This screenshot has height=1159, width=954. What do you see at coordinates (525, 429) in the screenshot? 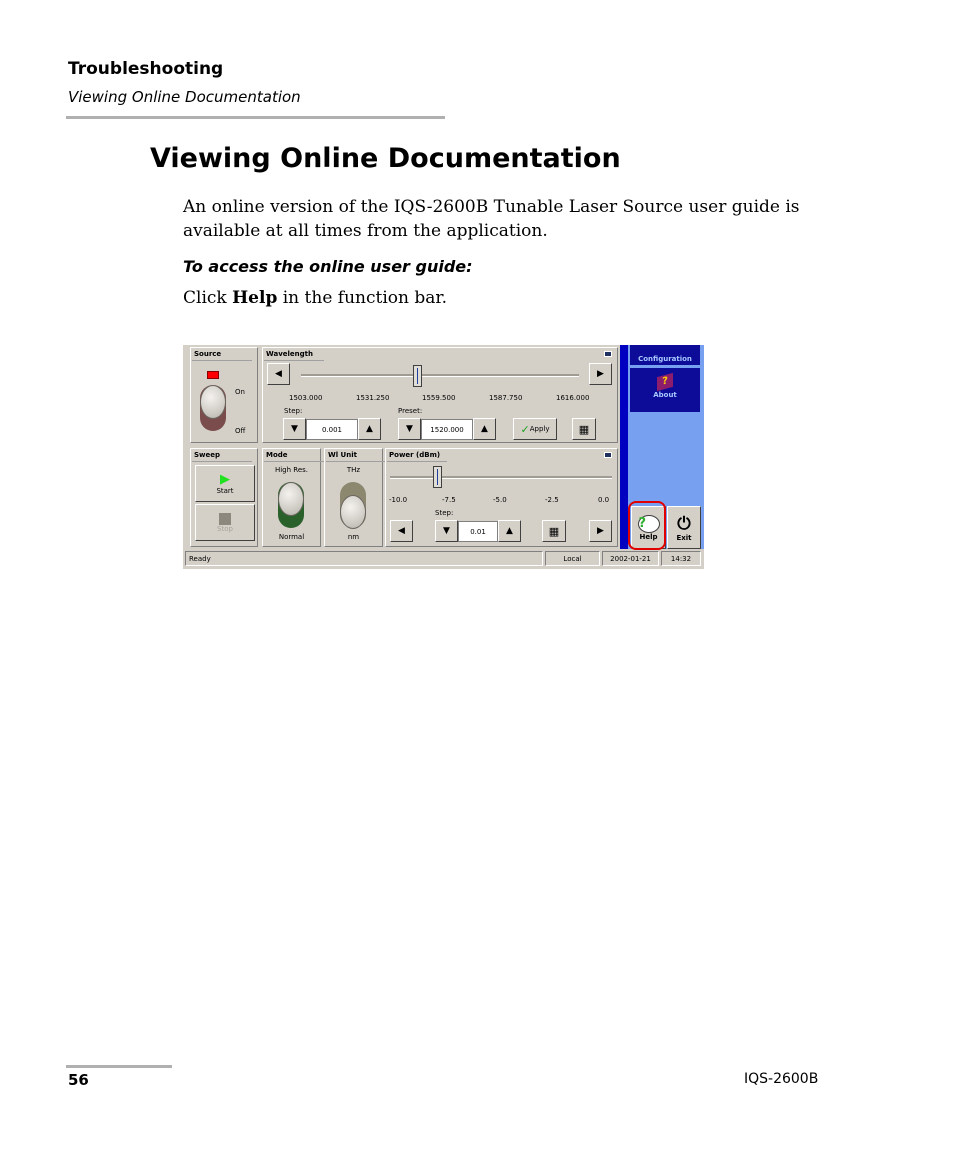
I see `checkmark-icon: ✓` at bounding box center [525, 429].